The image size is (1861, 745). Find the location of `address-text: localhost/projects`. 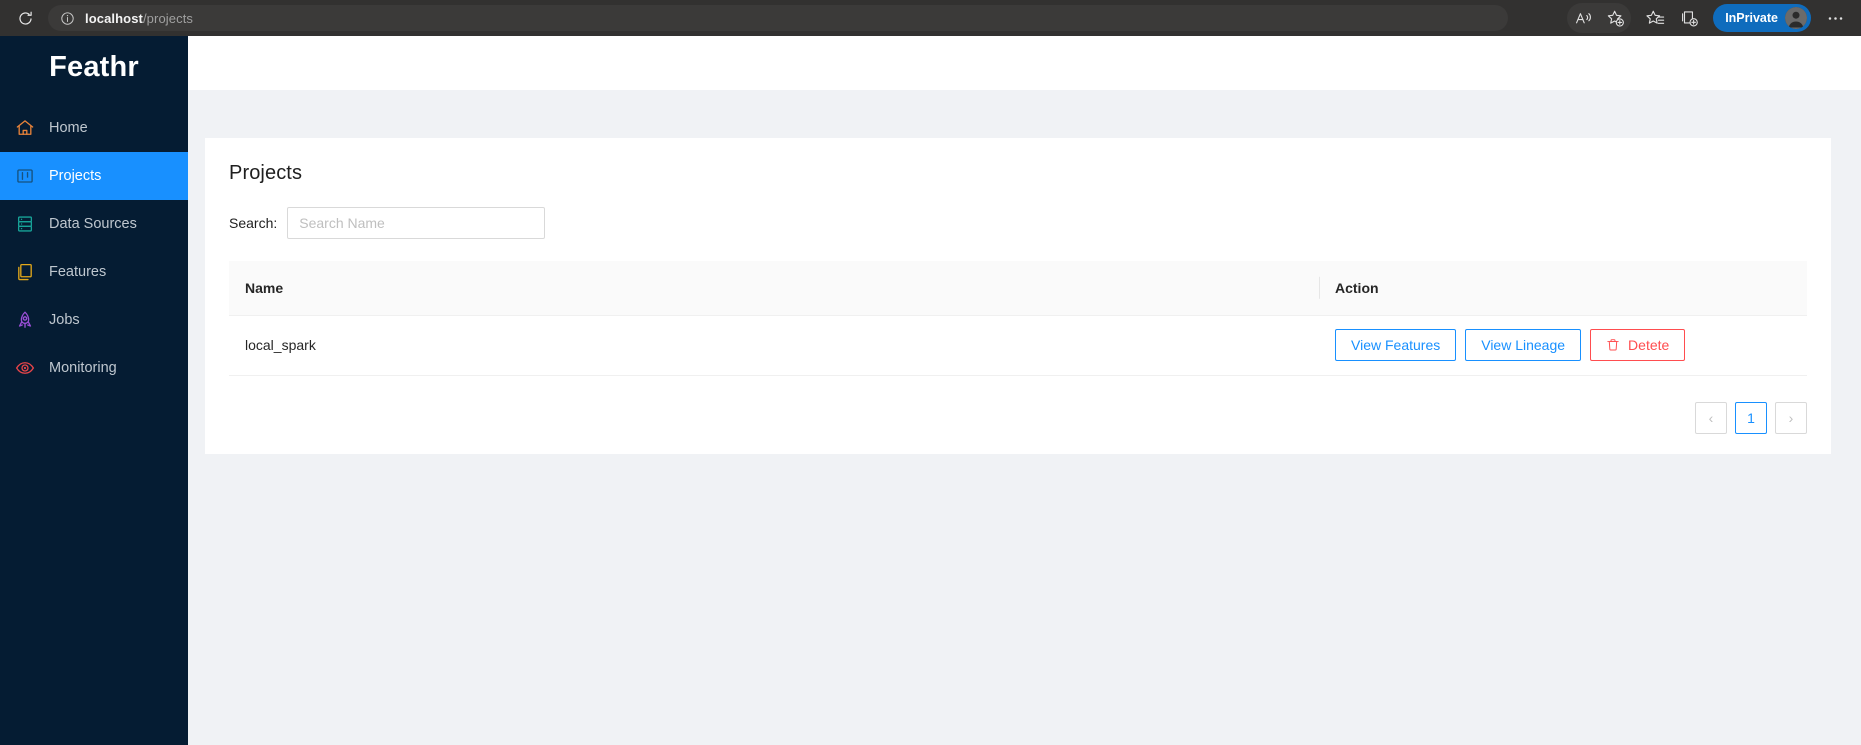

address-text: localhost/projects is located at coordinates (139, 18).